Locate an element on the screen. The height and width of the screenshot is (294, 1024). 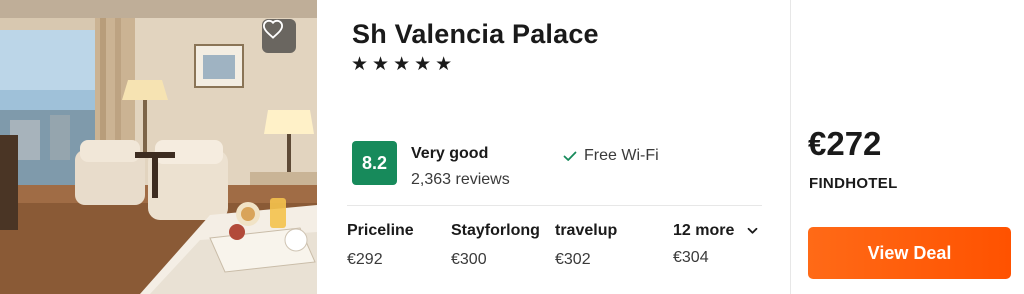
provider-price: €300 is located at coordinates (469, 259).